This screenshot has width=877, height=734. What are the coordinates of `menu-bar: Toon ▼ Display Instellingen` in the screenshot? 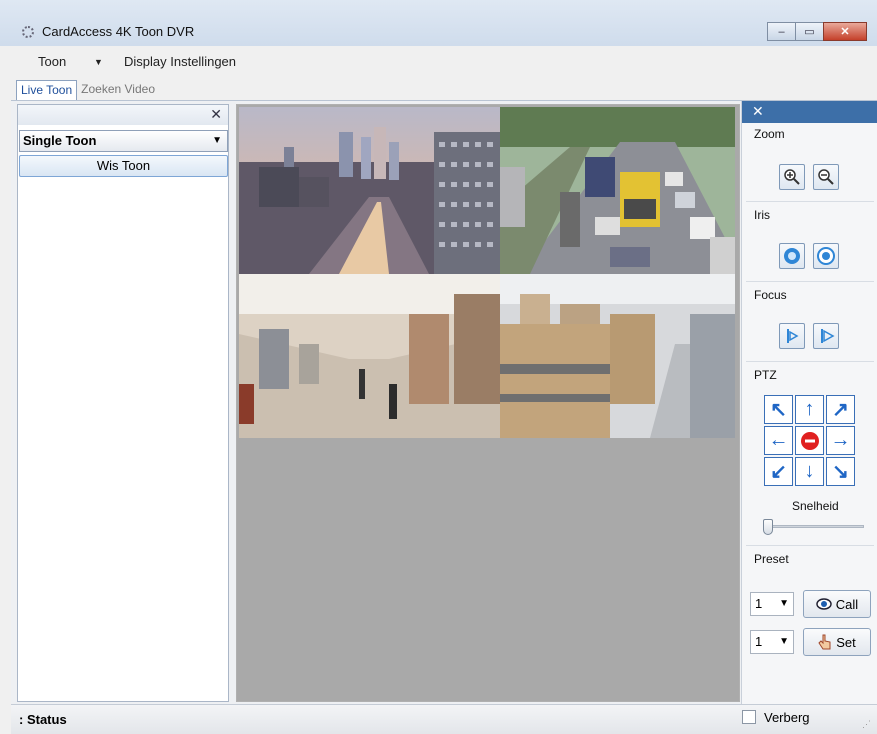 It's located at (438, 62).